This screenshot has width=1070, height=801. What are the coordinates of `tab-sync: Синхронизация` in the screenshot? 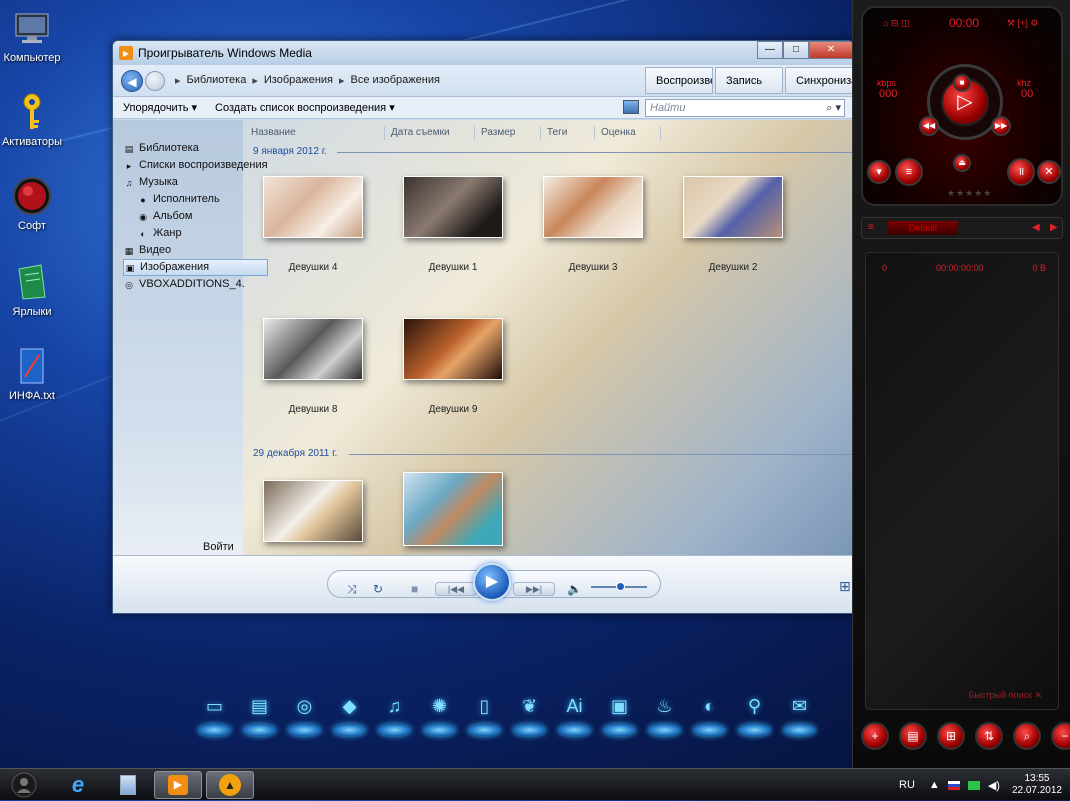 It's located at (819, 80).